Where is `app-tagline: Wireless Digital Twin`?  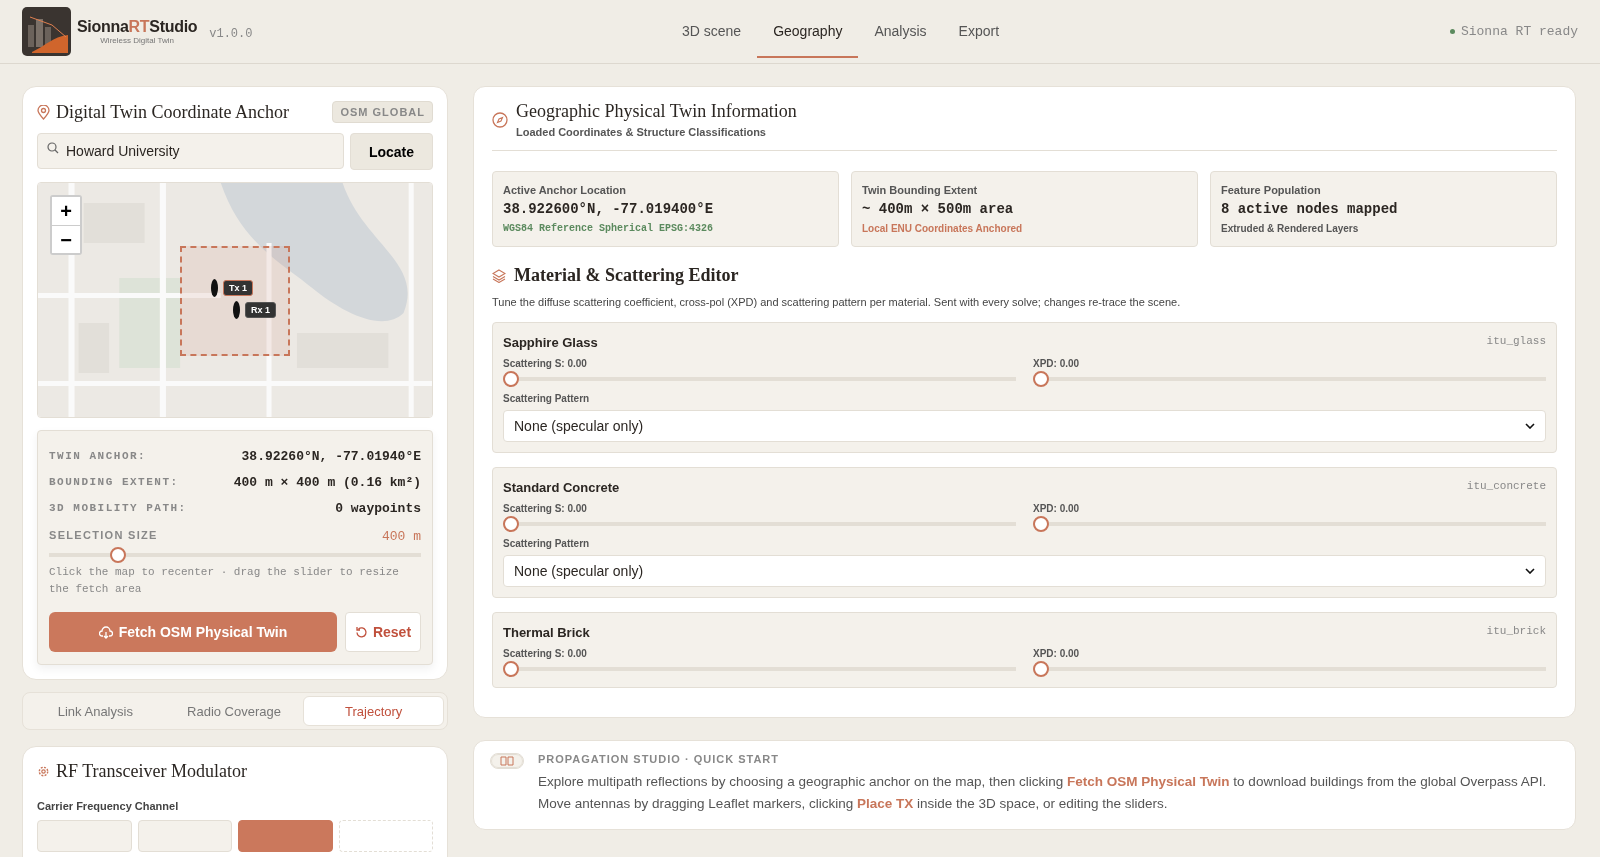 app-tagline: Wireless Digital Twin is located at coordinates (137, 40).